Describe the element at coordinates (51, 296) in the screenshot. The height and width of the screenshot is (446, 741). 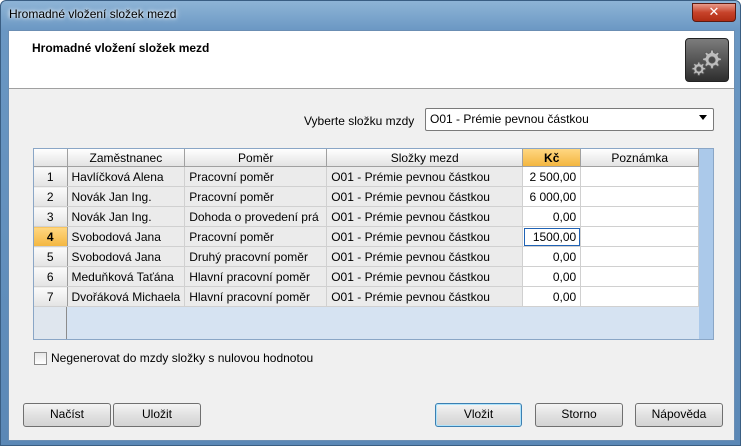
I see `row-number: 7` at that location.